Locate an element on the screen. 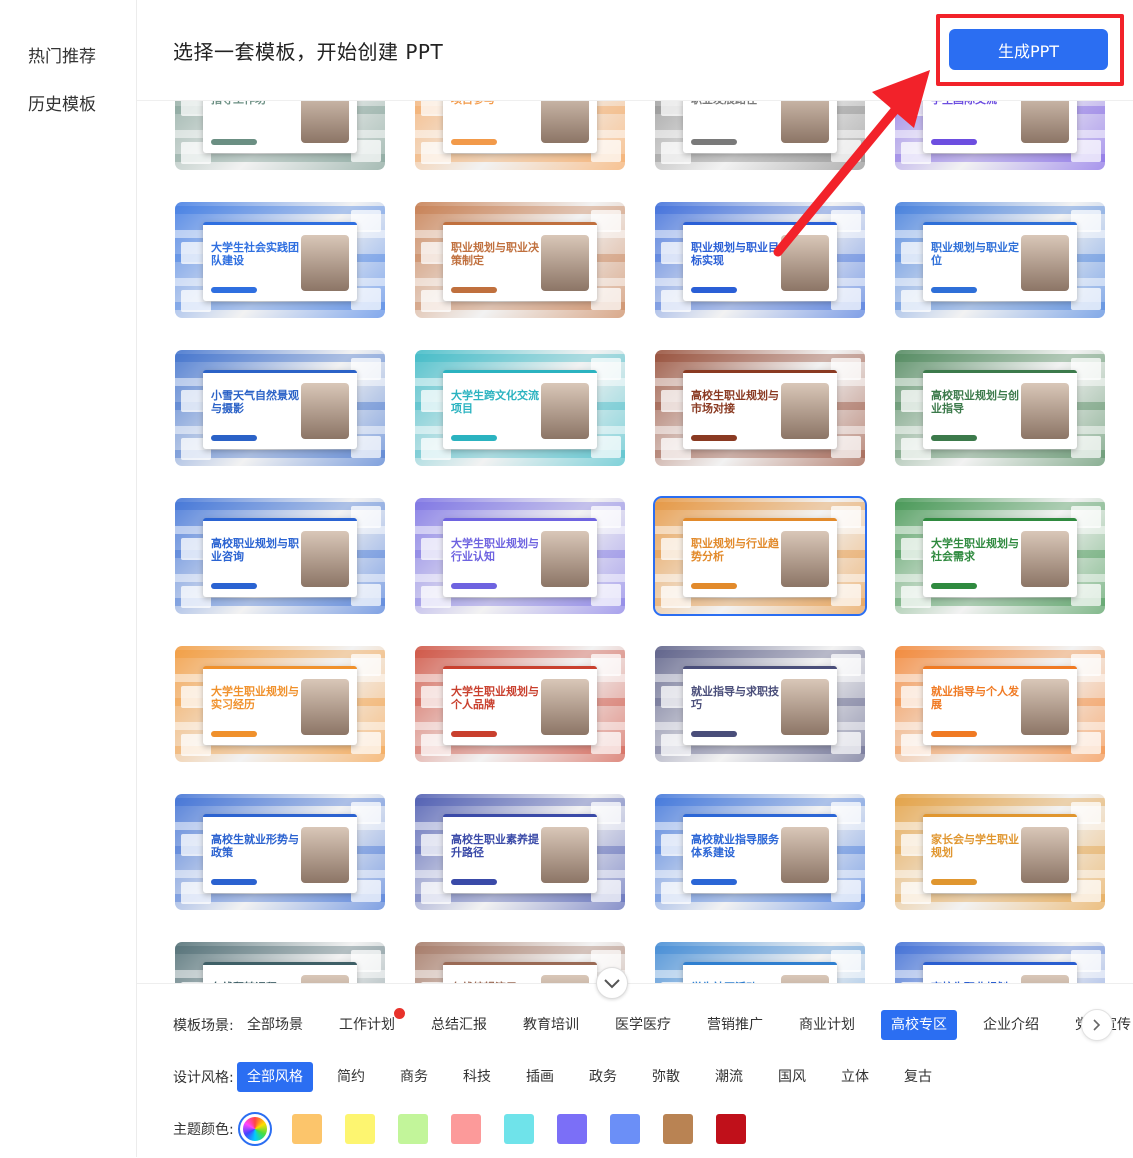 The height and width of the screenshot is (1158, 1133). scene-chip: 总结汇报 is located at coordinates (459, 1025).